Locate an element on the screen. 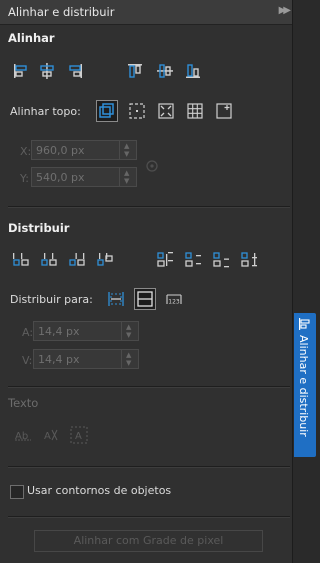 Image resolution: width=320 pixels, height=563 pixels. use-object-outlines-label: Usar contornos de objetos is located at coordinates (99, 490).